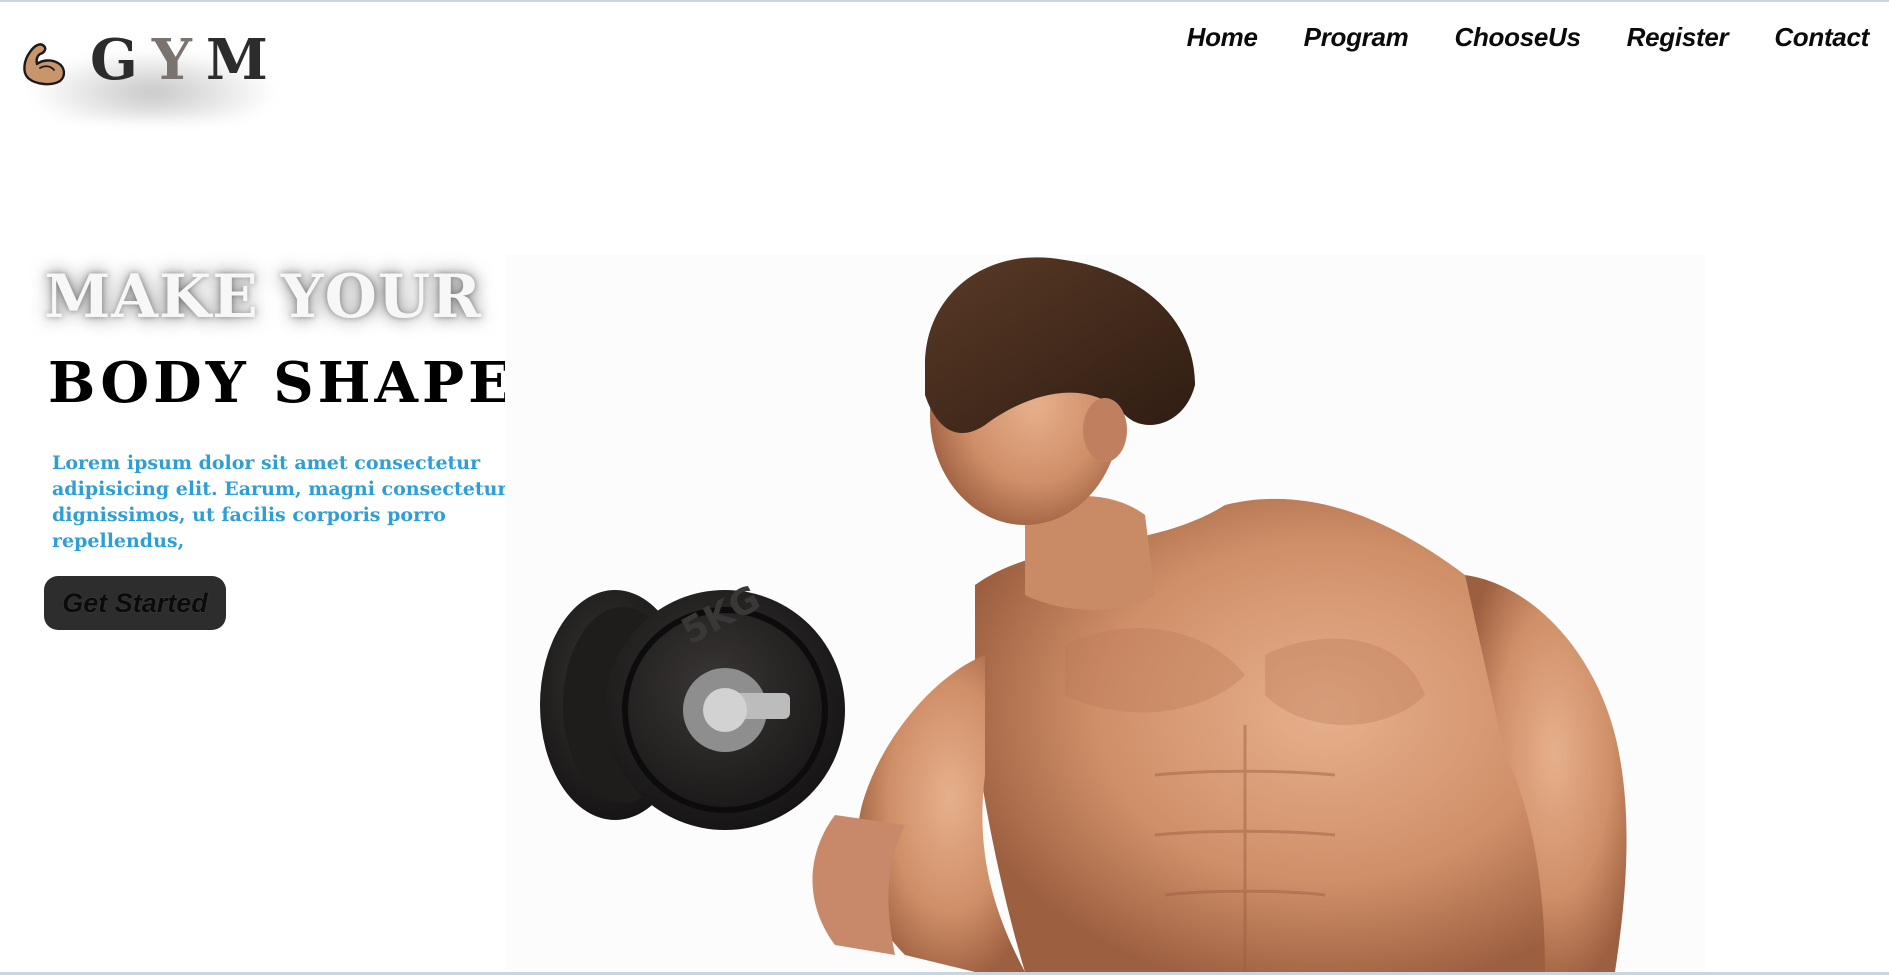 This screenshot has height=975, width=1889. Describe the element at coordinates (44, 64) in the screenshot. I see `flexed-bicep-icon` at that location.